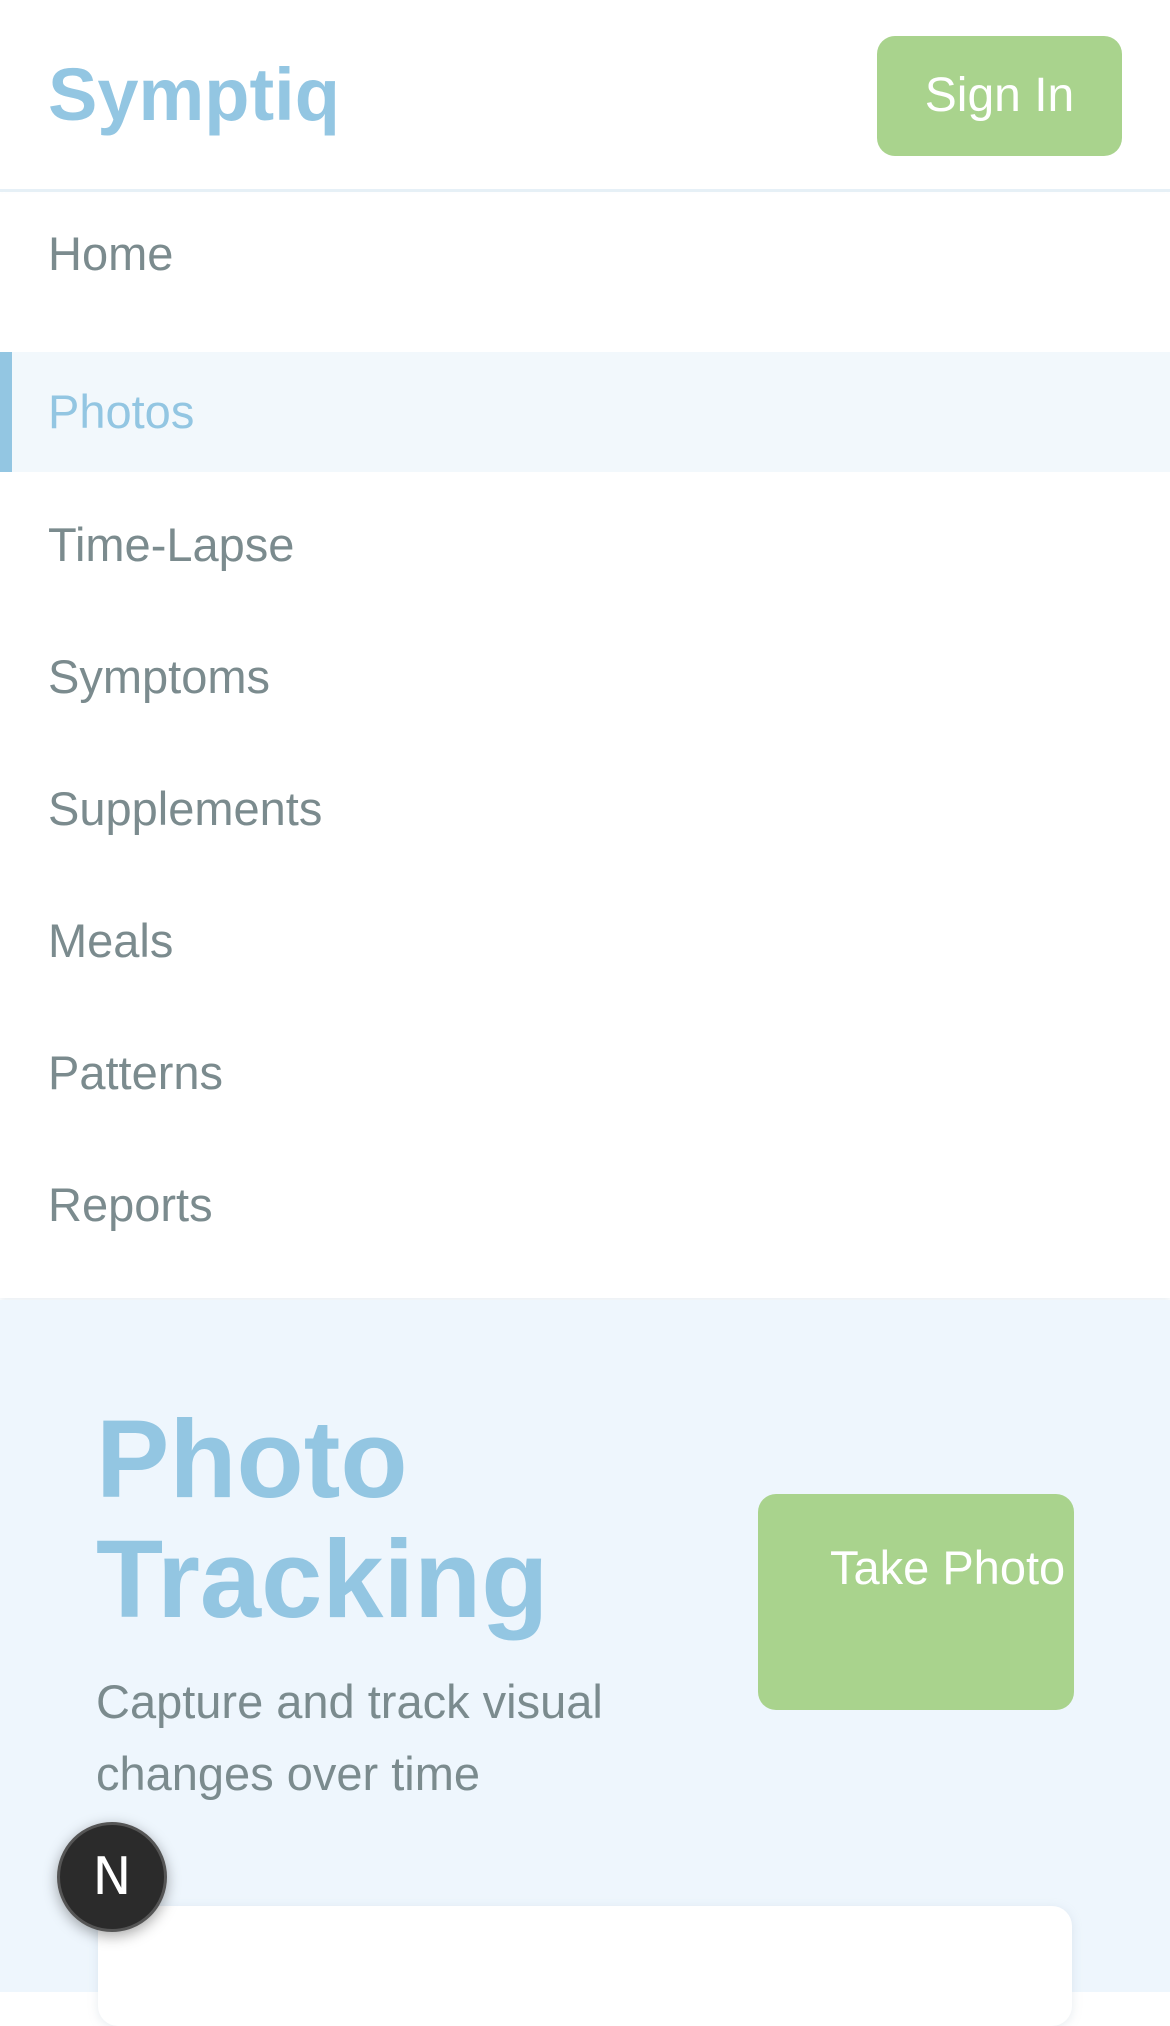  What do you see at coordinates (585, 941) in the screenshot?
I see `nav-item-meals: Meals` at bounding box center [585, 941].